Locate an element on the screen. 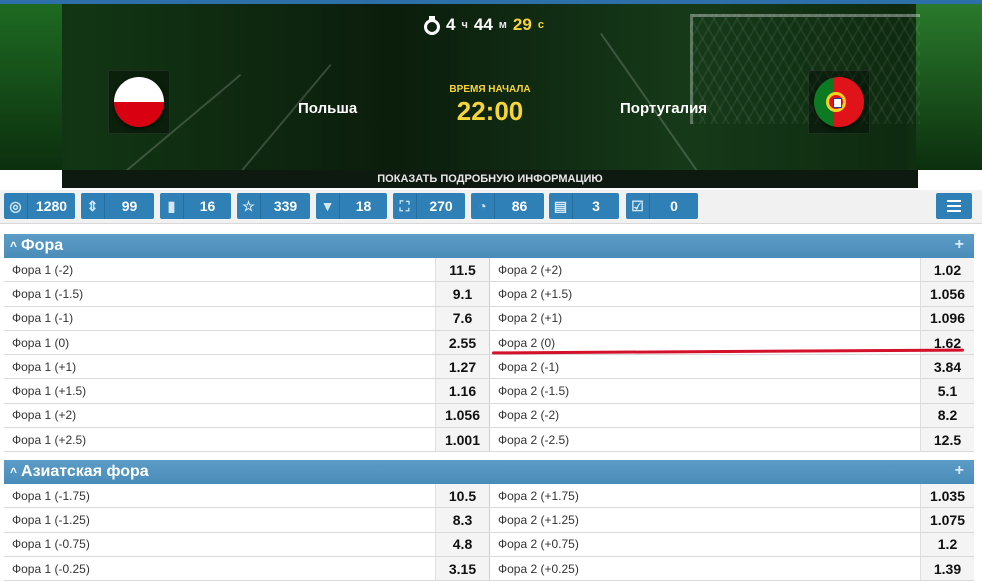 This screenshot has height=581, width=982. stat-star-button: ☆ 339 is located at coordinates (273, 206).